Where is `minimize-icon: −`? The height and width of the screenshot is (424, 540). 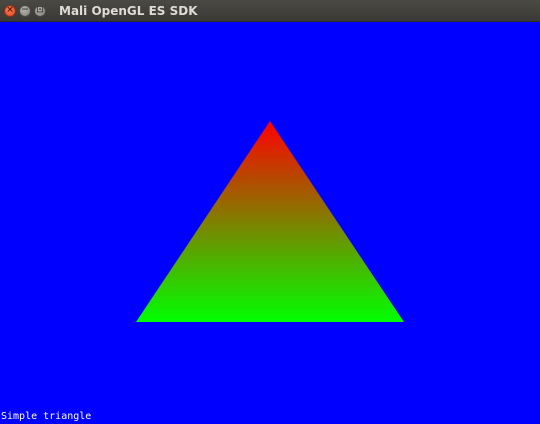 minimize-icon: − is located at coordinates (25, 10).